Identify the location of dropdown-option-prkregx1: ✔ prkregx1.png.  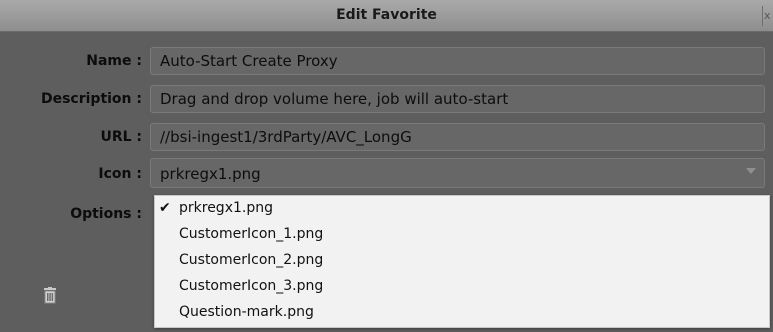
(216, 208).